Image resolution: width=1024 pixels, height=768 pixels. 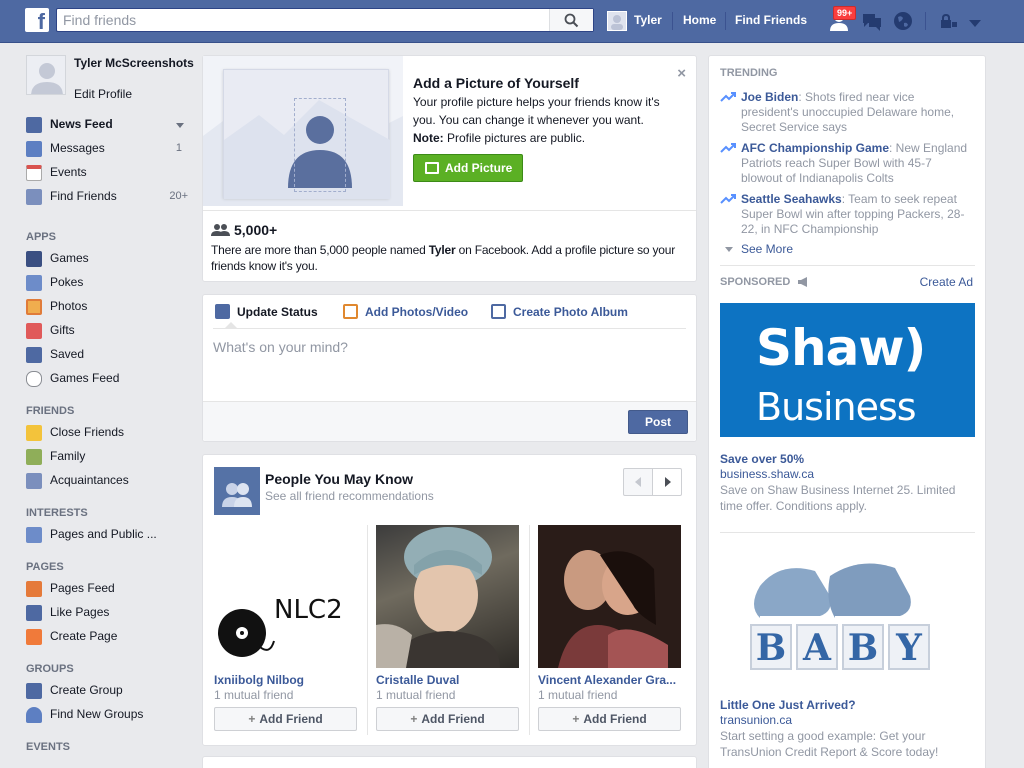 What do you see at coordinates (872, 23) in the screenshot?
I see `messages-jewel` at bounding box center [872, 23].